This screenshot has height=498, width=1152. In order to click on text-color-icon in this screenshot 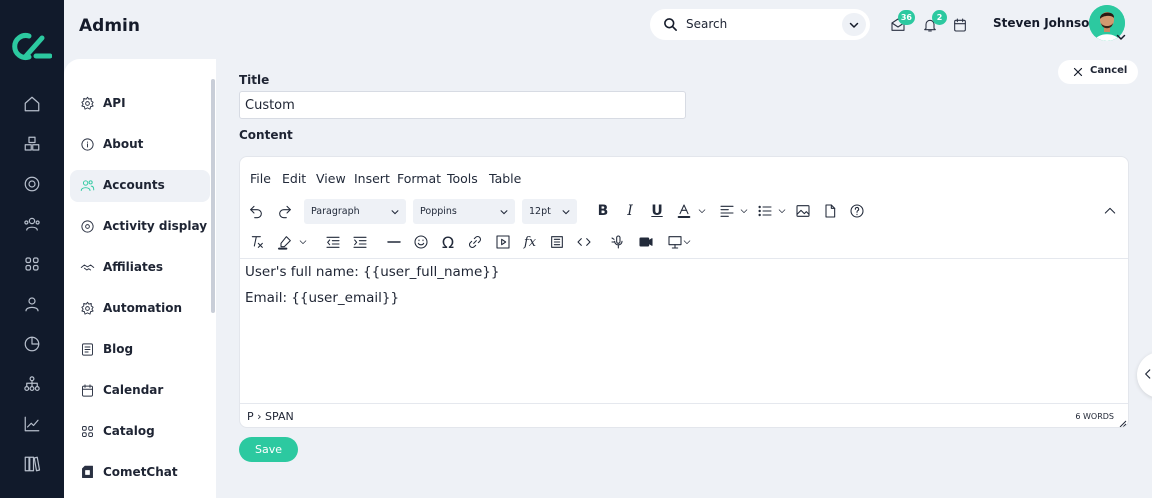, I will do `click(684, 211)`.